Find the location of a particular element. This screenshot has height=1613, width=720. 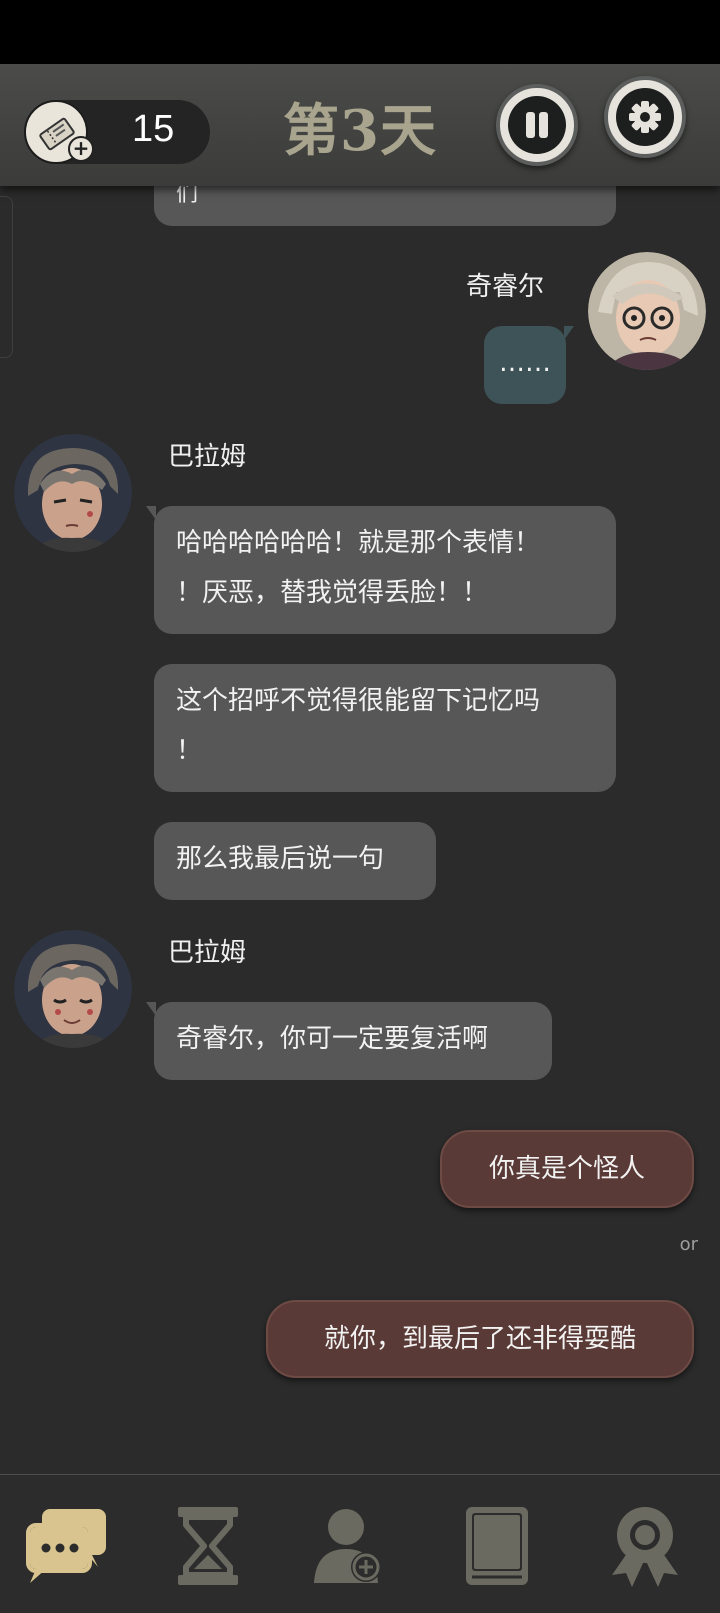

settings-button is located at coordinates (645, 117).